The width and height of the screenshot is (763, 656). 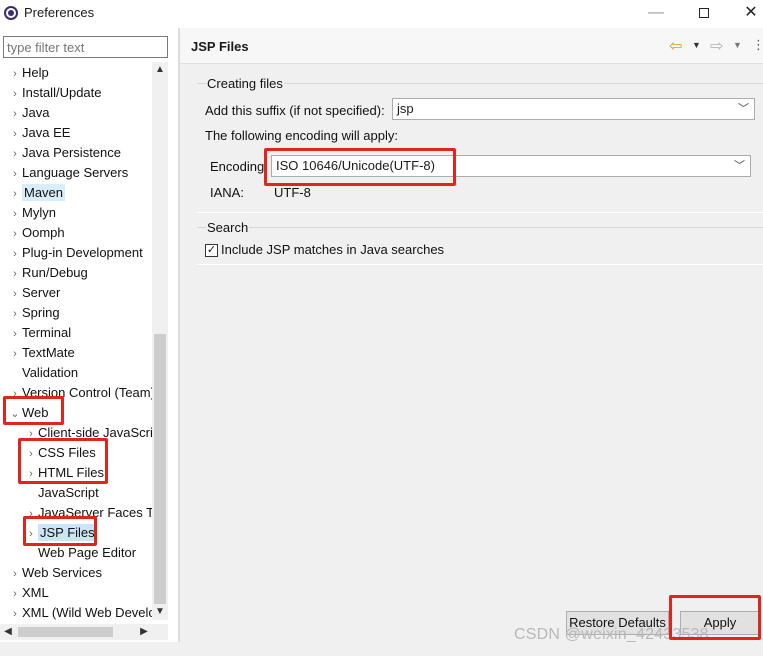 I want to click on include-jsp-checkbox: ✓, so click(x=211, y=250).